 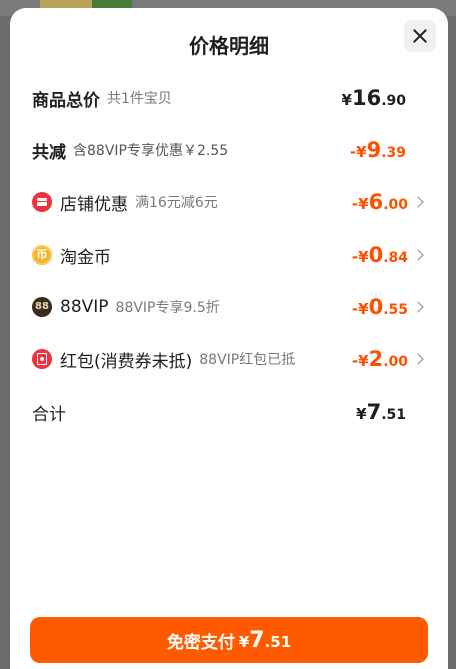 What do you see at coordinates (229, 98) in the screenshot?
I see `row-total-goods: 商品总价 共1件宝贝 ¥16.90` at bounding box center [229, 98].